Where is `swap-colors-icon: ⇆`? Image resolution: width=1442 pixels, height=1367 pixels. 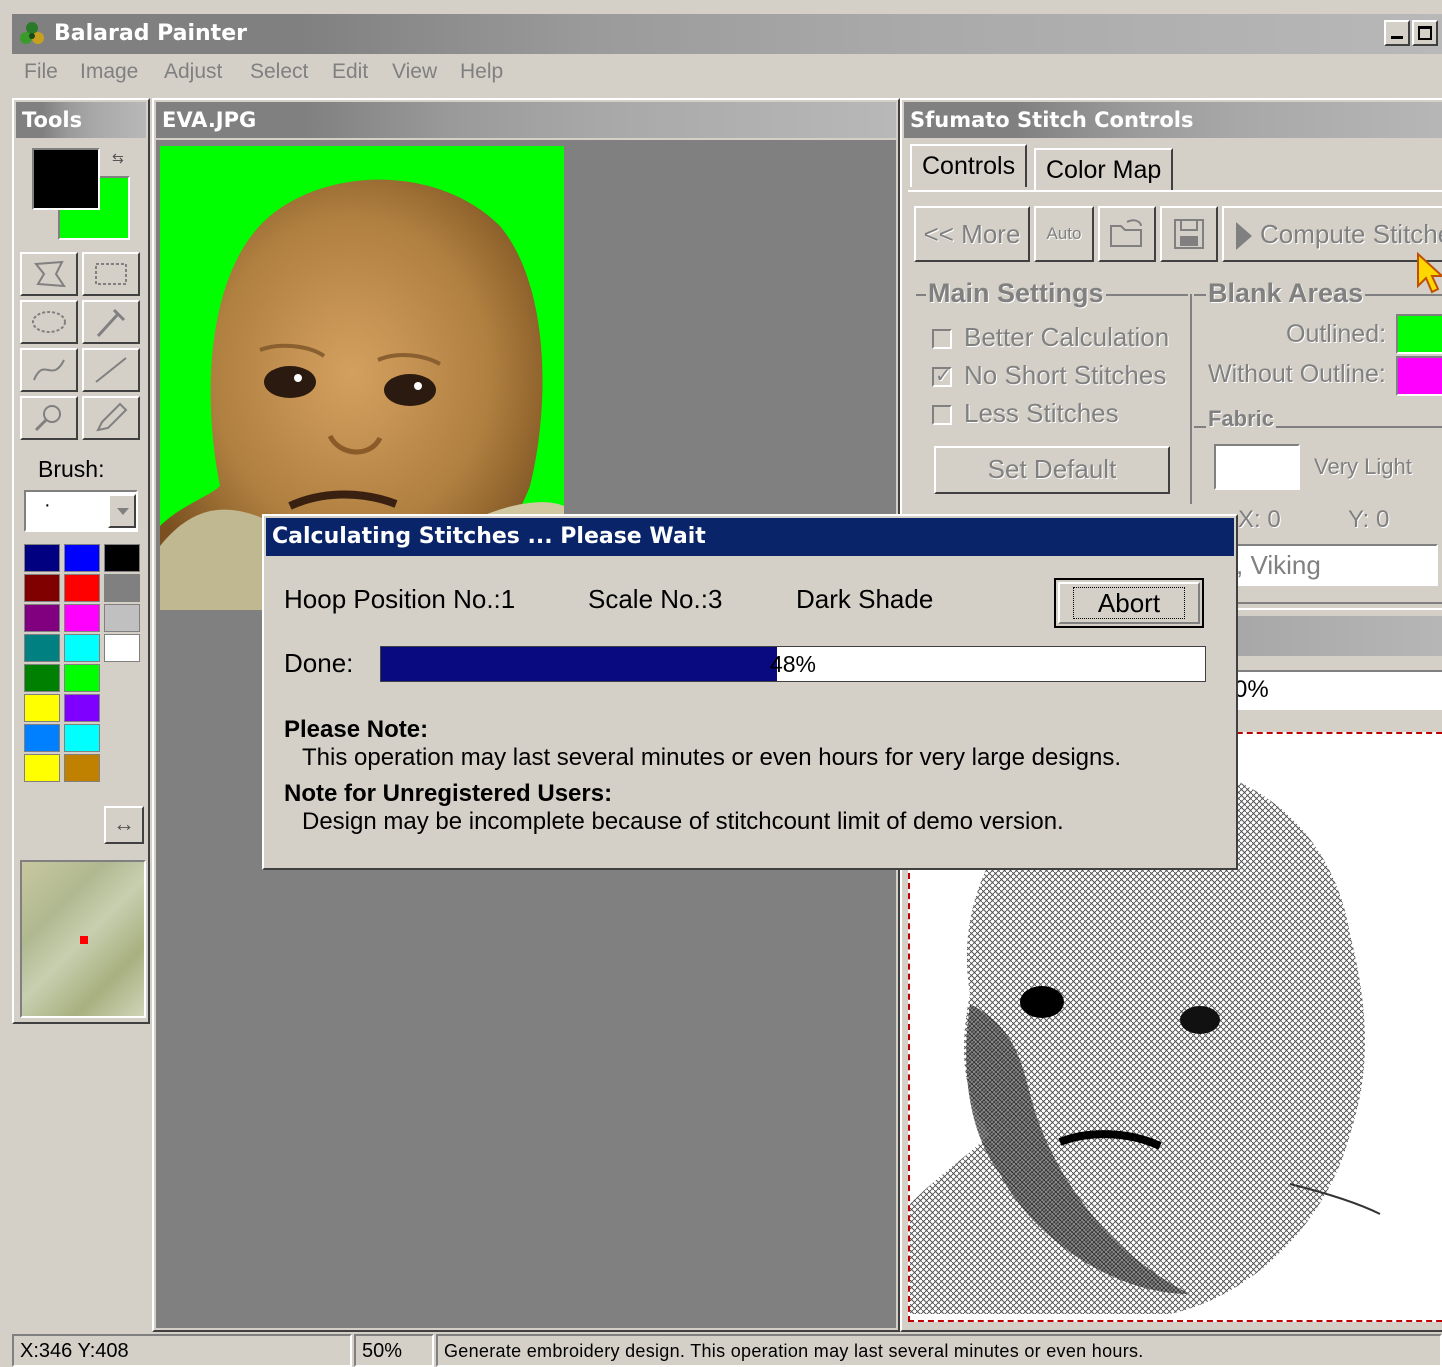 swap-colors-icon: ⇆ is located at coordinates (118, 158).